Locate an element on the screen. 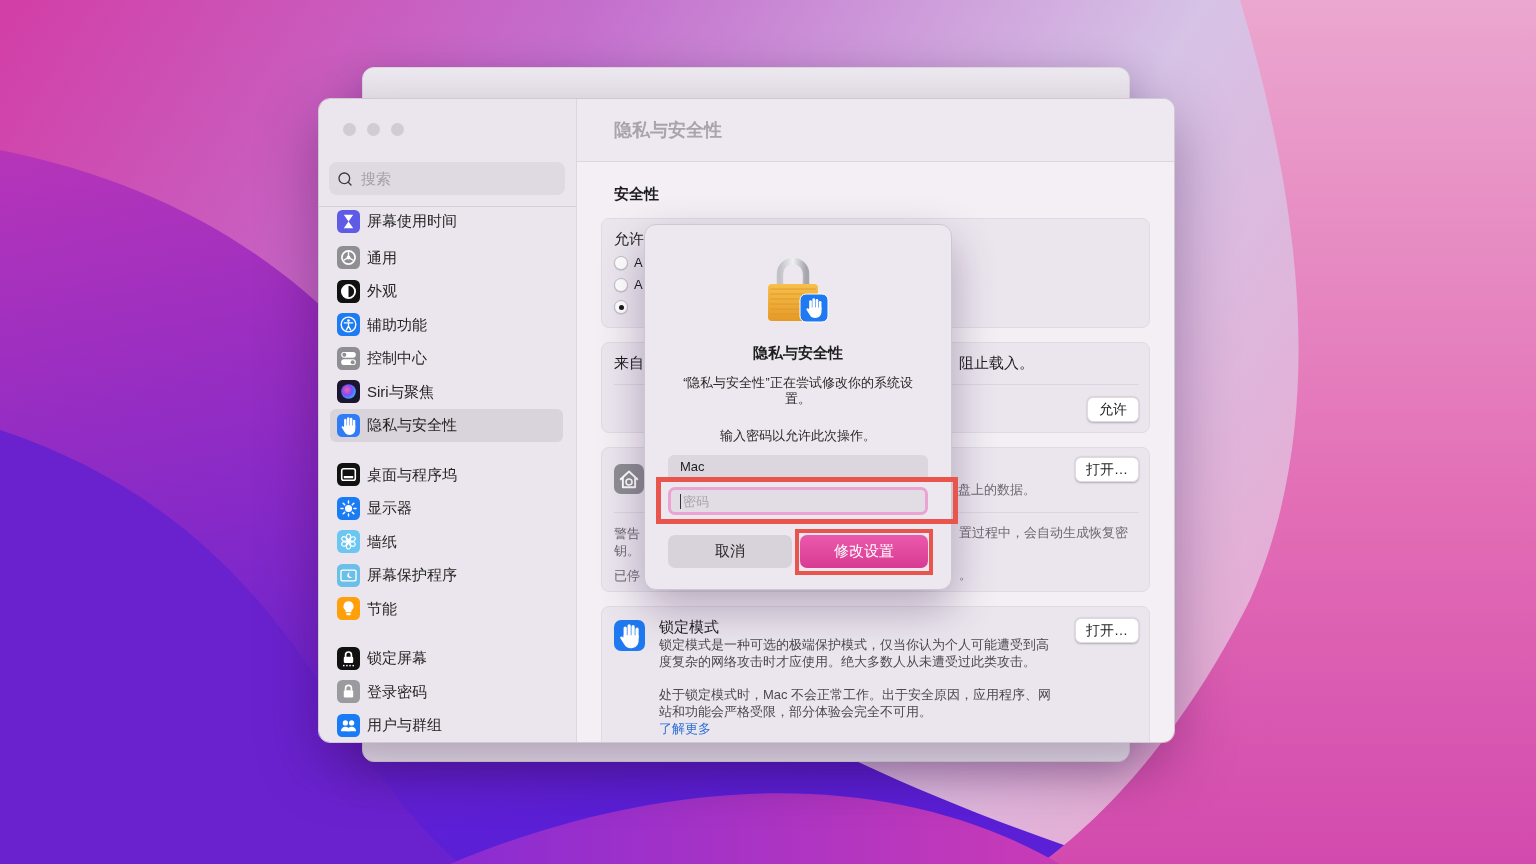  description-text: 置过程中，会自动生成恢复密 is located at coordinates (1043, 532).